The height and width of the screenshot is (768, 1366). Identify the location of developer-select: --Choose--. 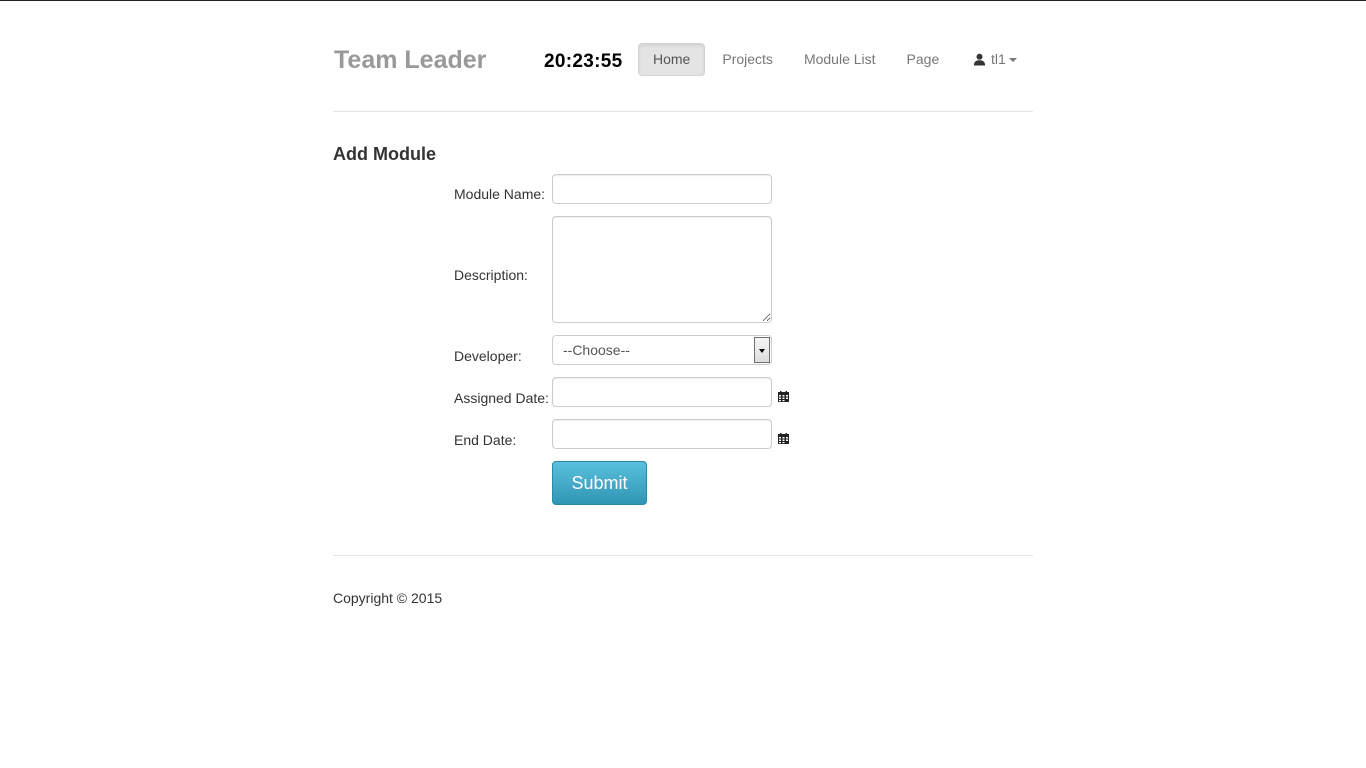
(662, 350).